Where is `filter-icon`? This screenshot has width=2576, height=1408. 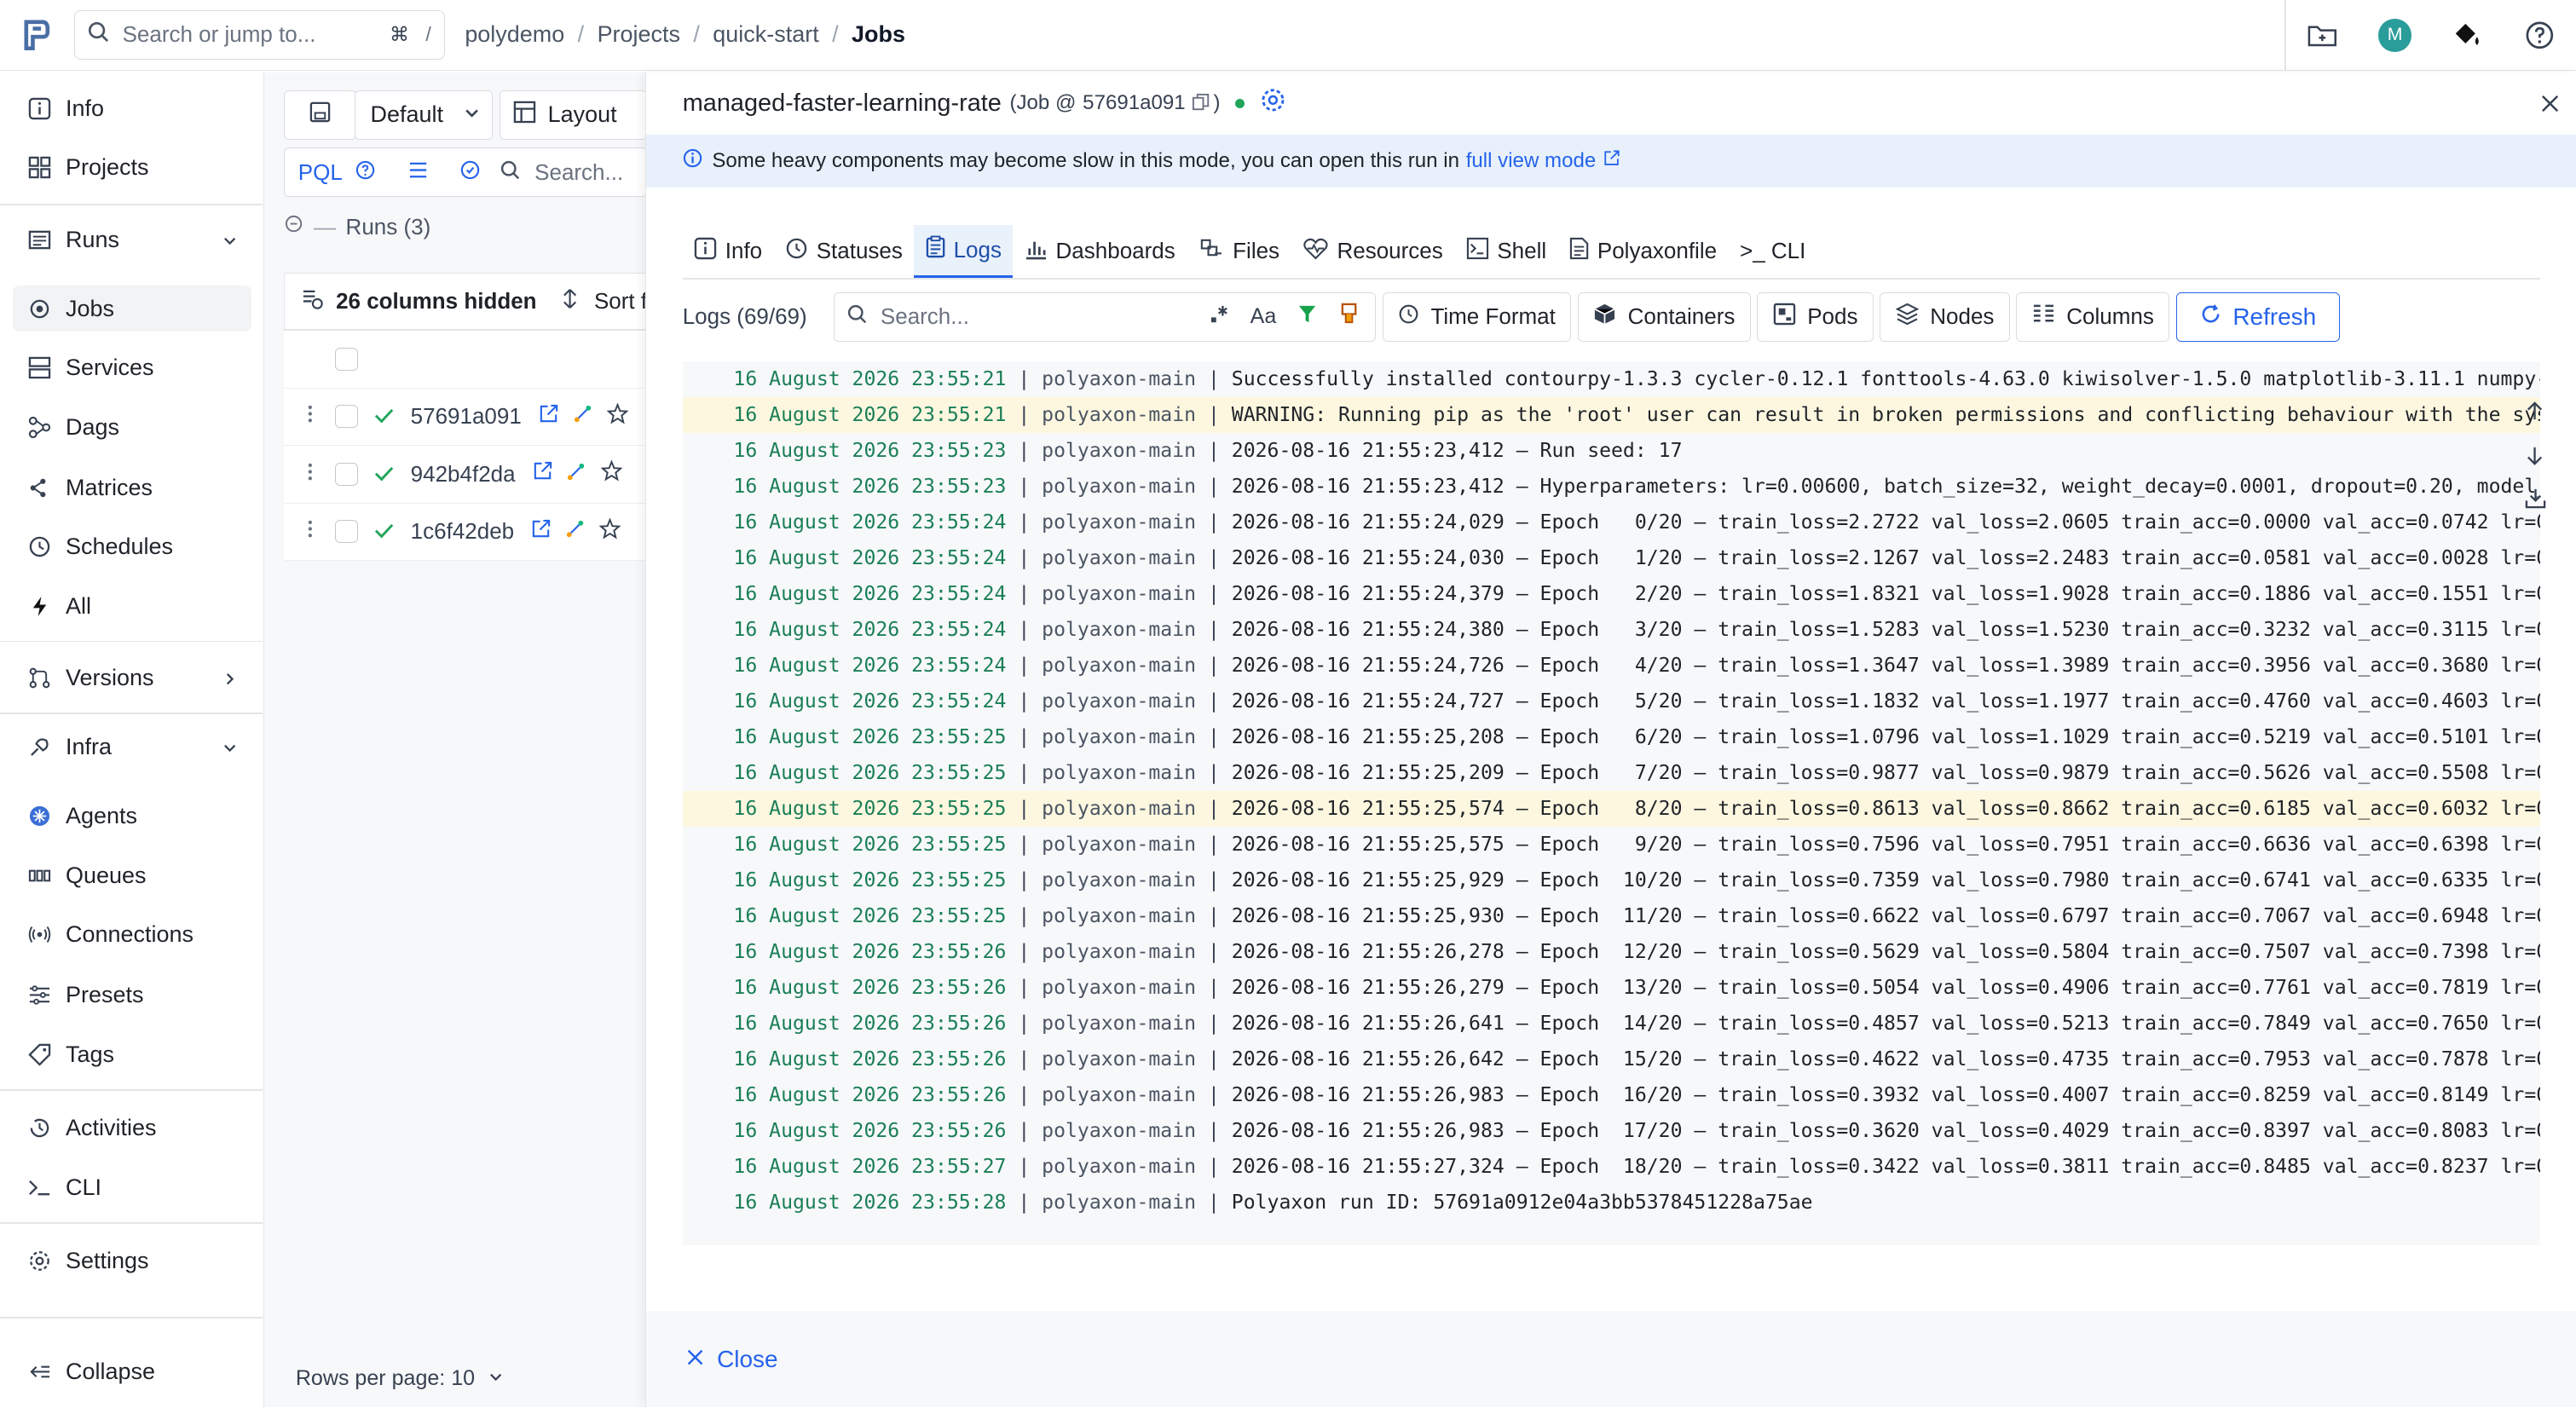
filter-icon is located at coordinates (1307, 317).